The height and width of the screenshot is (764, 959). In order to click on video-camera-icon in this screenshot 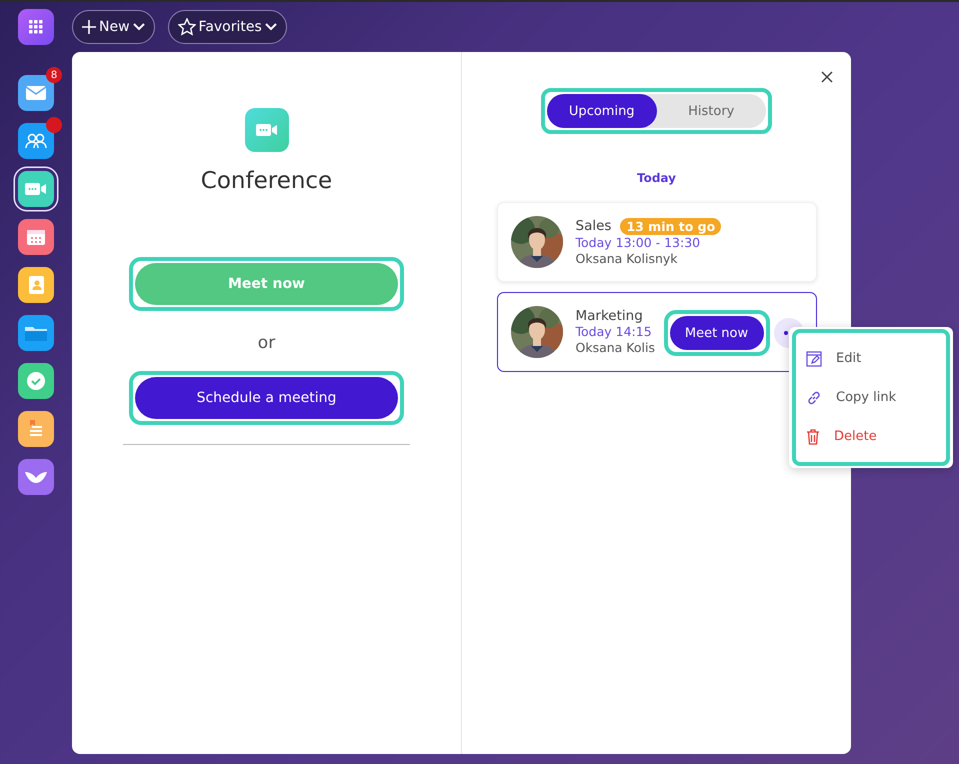, I will do `click(36, 189)`.